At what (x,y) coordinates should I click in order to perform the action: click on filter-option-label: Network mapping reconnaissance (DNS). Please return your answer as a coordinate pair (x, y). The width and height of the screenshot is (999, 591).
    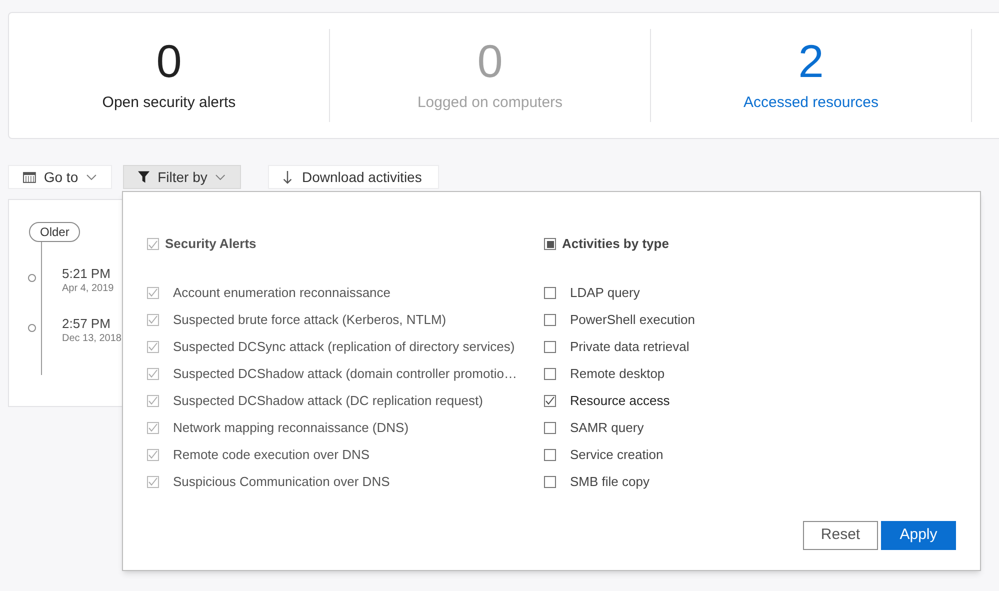
    Looking at the image, I should click on (291, 427).